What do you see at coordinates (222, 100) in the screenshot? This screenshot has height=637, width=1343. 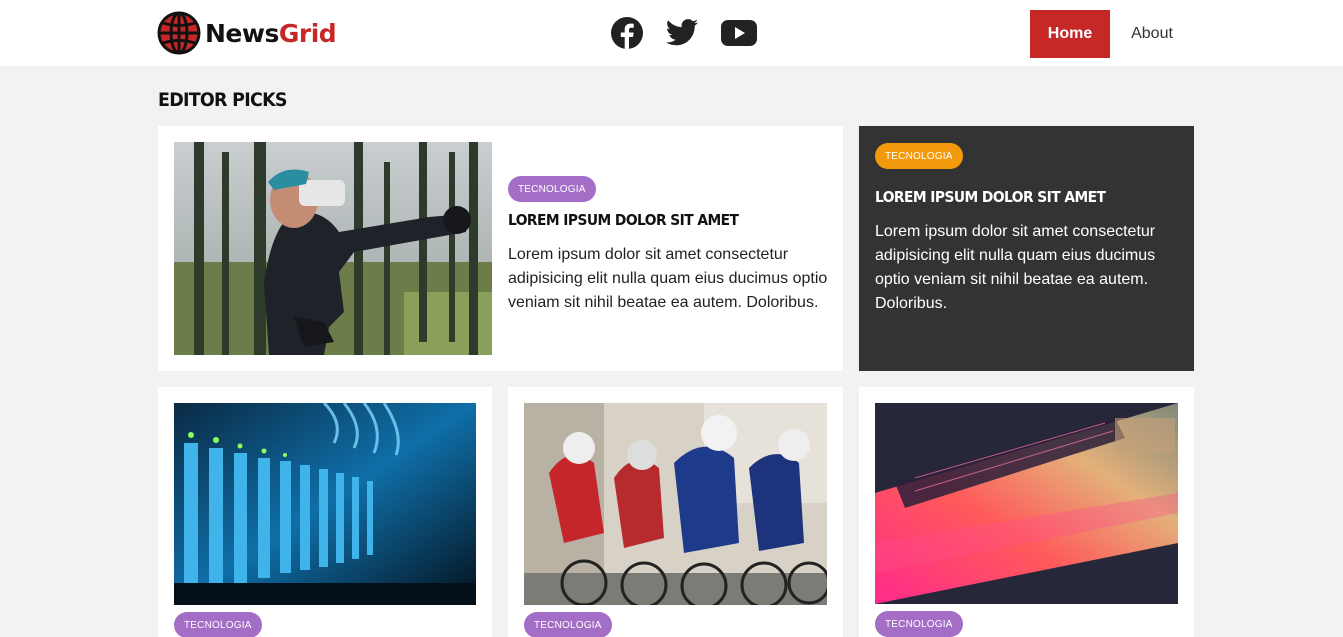 I see `section-title: EDITOR PICKS` at bounding box center [222, 100].